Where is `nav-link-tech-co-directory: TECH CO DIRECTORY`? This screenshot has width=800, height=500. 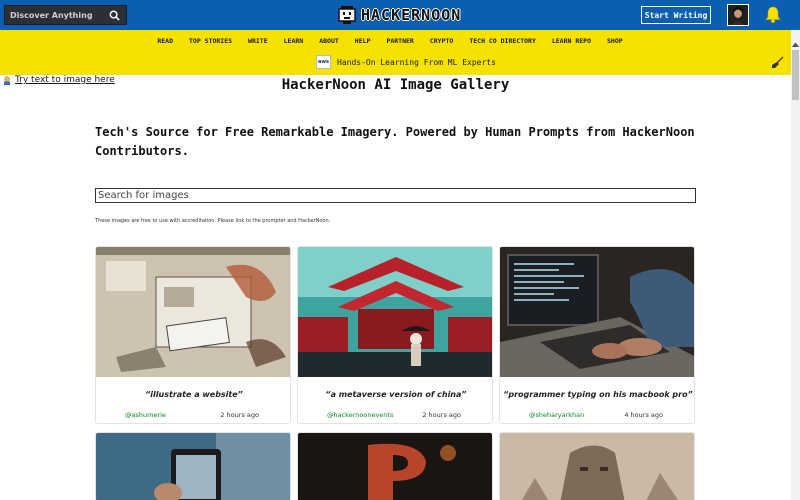 nav-link-tech-co-directory: TECH CO DIRECTORY is located at coordinates (502, 41).